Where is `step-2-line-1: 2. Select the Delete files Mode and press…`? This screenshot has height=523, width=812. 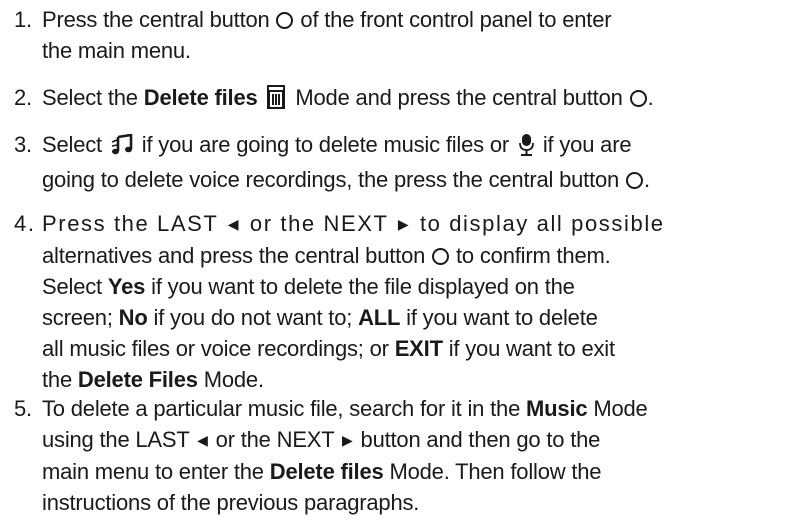
step-2-line-1: 2. Select the Delete files Mode and press… is located at coordinates (334, 99).